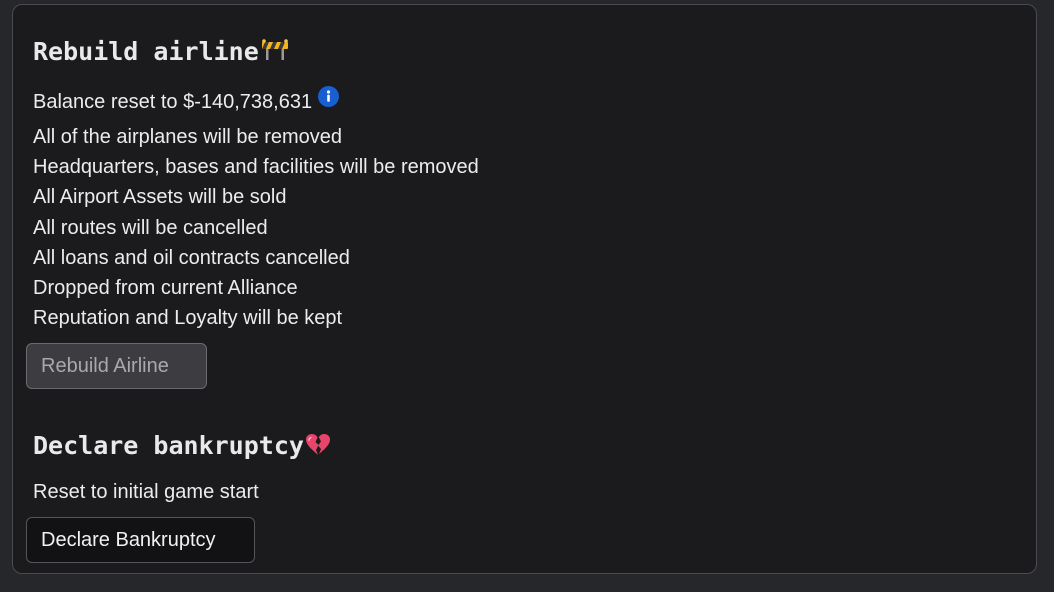 Image resolution: width=1054 pixels, height=592 pixels. I want to click on rebuild-airline-title: Rebuild airline, so click(146, 51).